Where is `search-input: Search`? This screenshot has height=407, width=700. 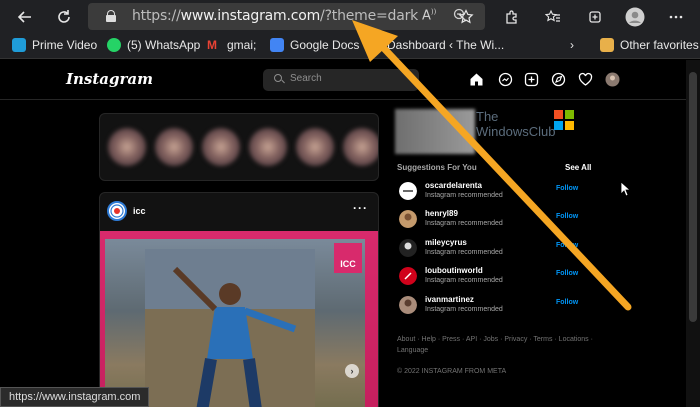 search-input: Search is located at coordinates (341, 80).